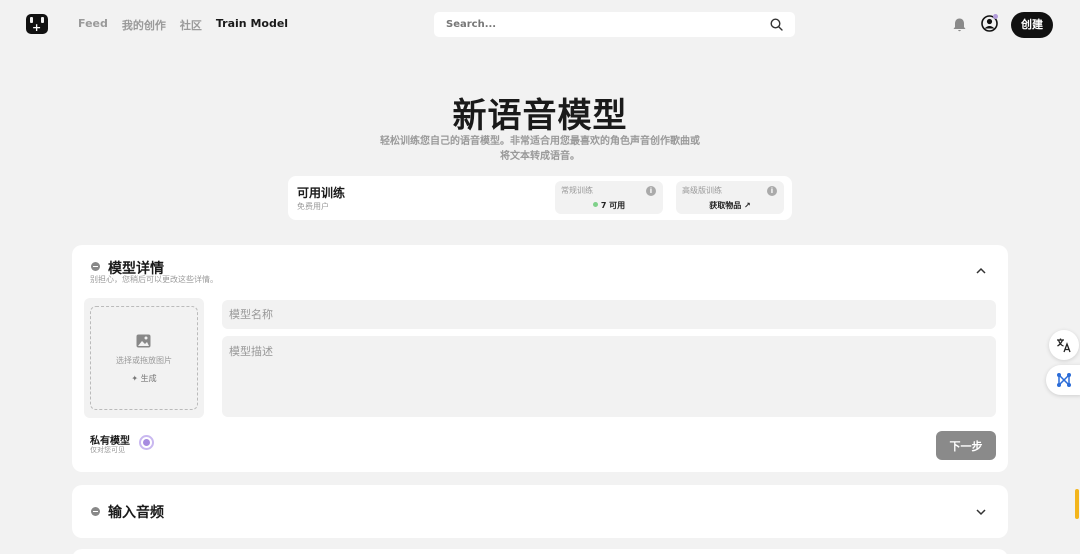 This screenshot has width=1080, height=554. I want to click on top-bar: + Feed 我的创作 社区 Train Model 创建, so click(540, 25).